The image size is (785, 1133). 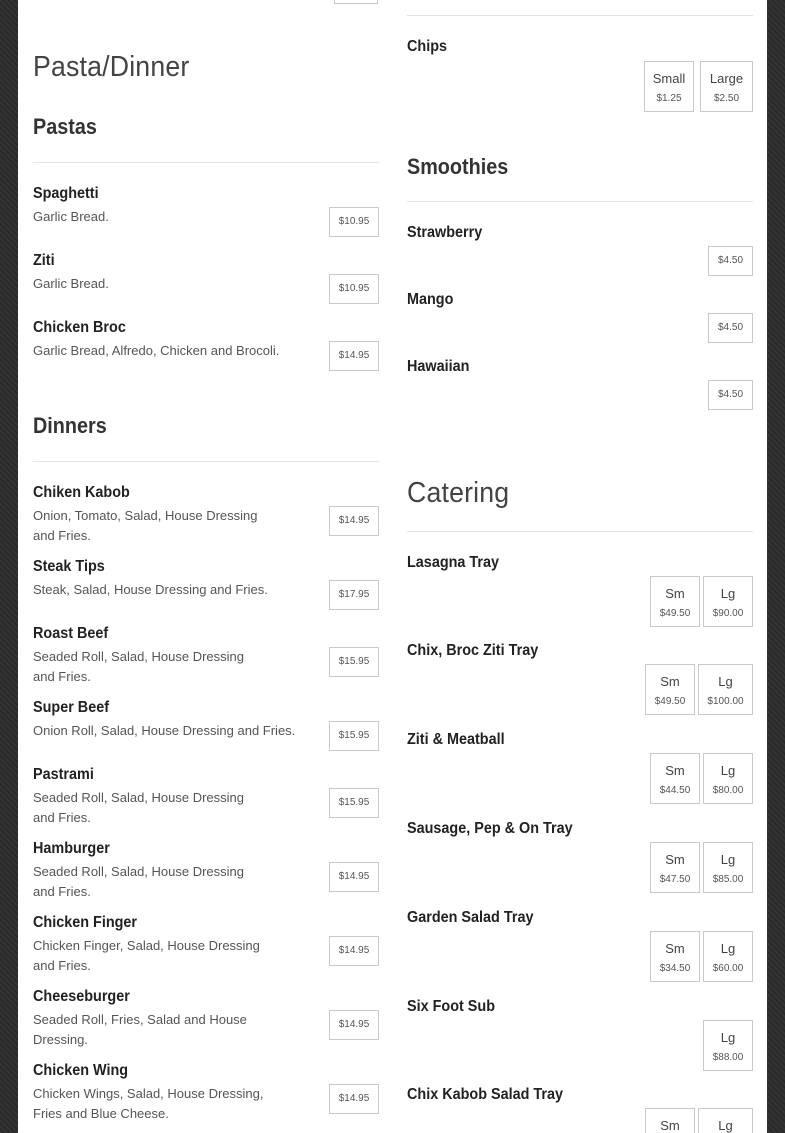 I want to click on size-button-small: Small $1.25, so click(x=669, y=86).